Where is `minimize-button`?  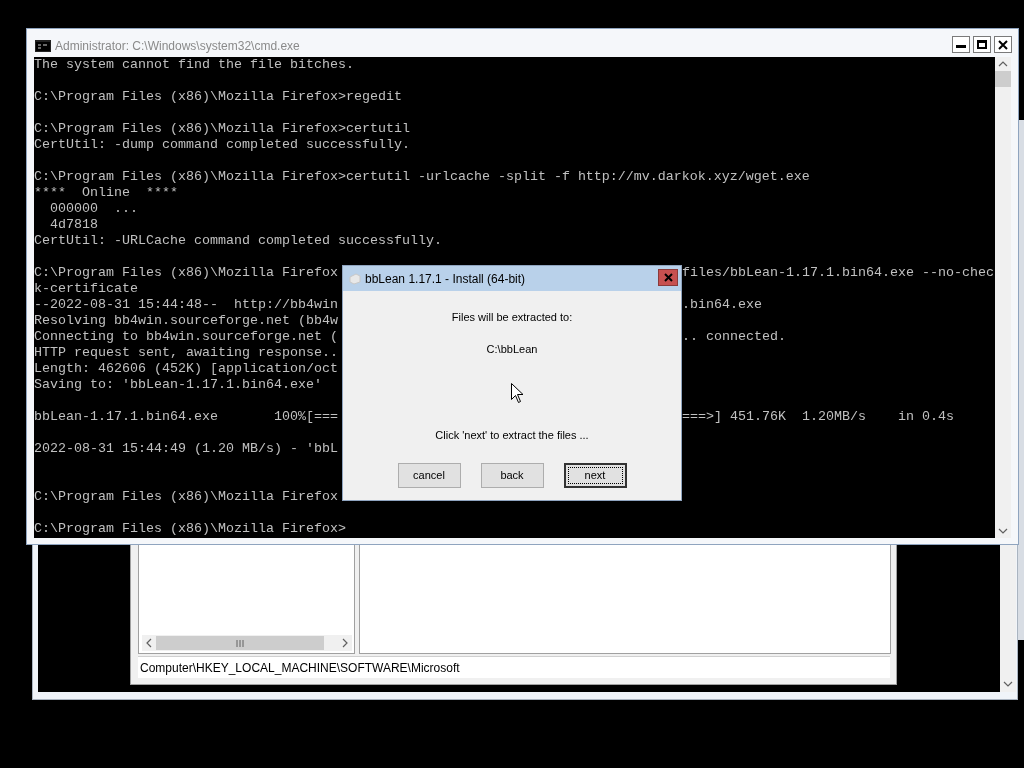 minimize-button is located at coordinates (961, 44).